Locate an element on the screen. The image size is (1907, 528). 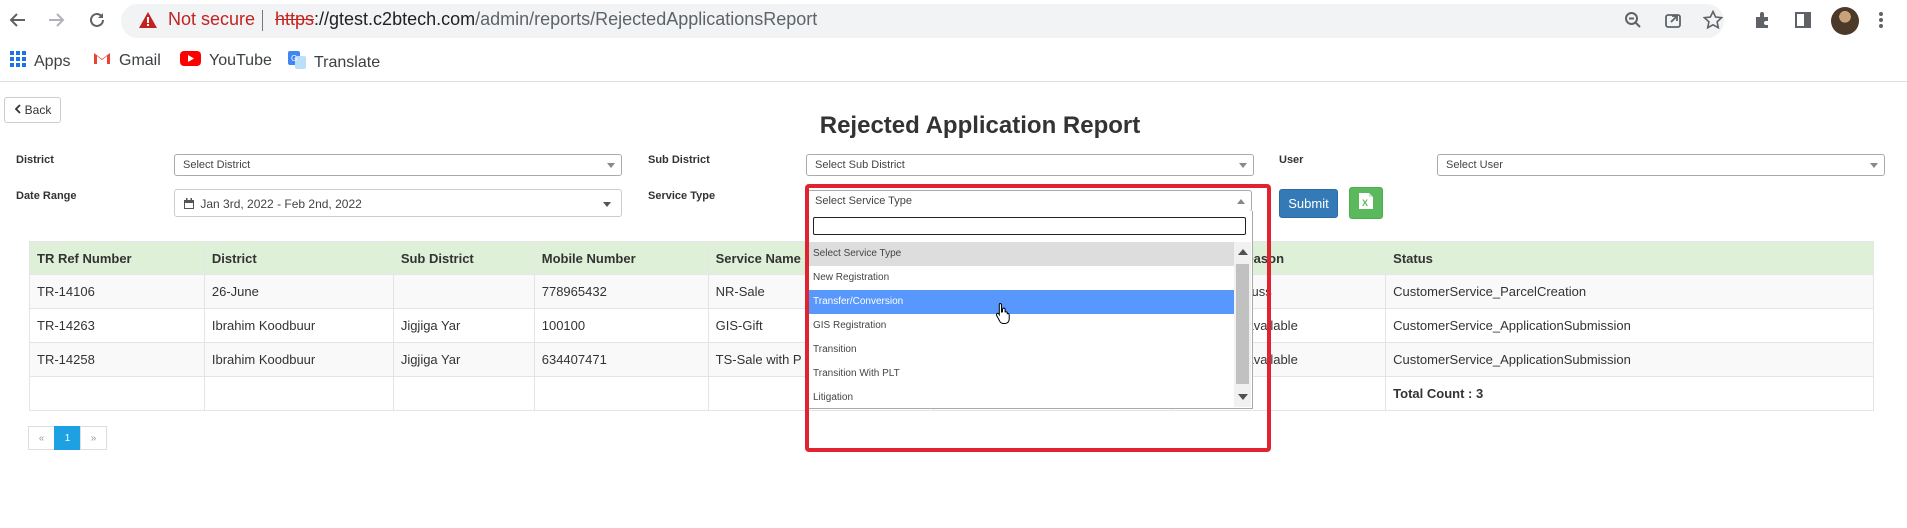
omnibox-separator is located at coordinates (262, 20).